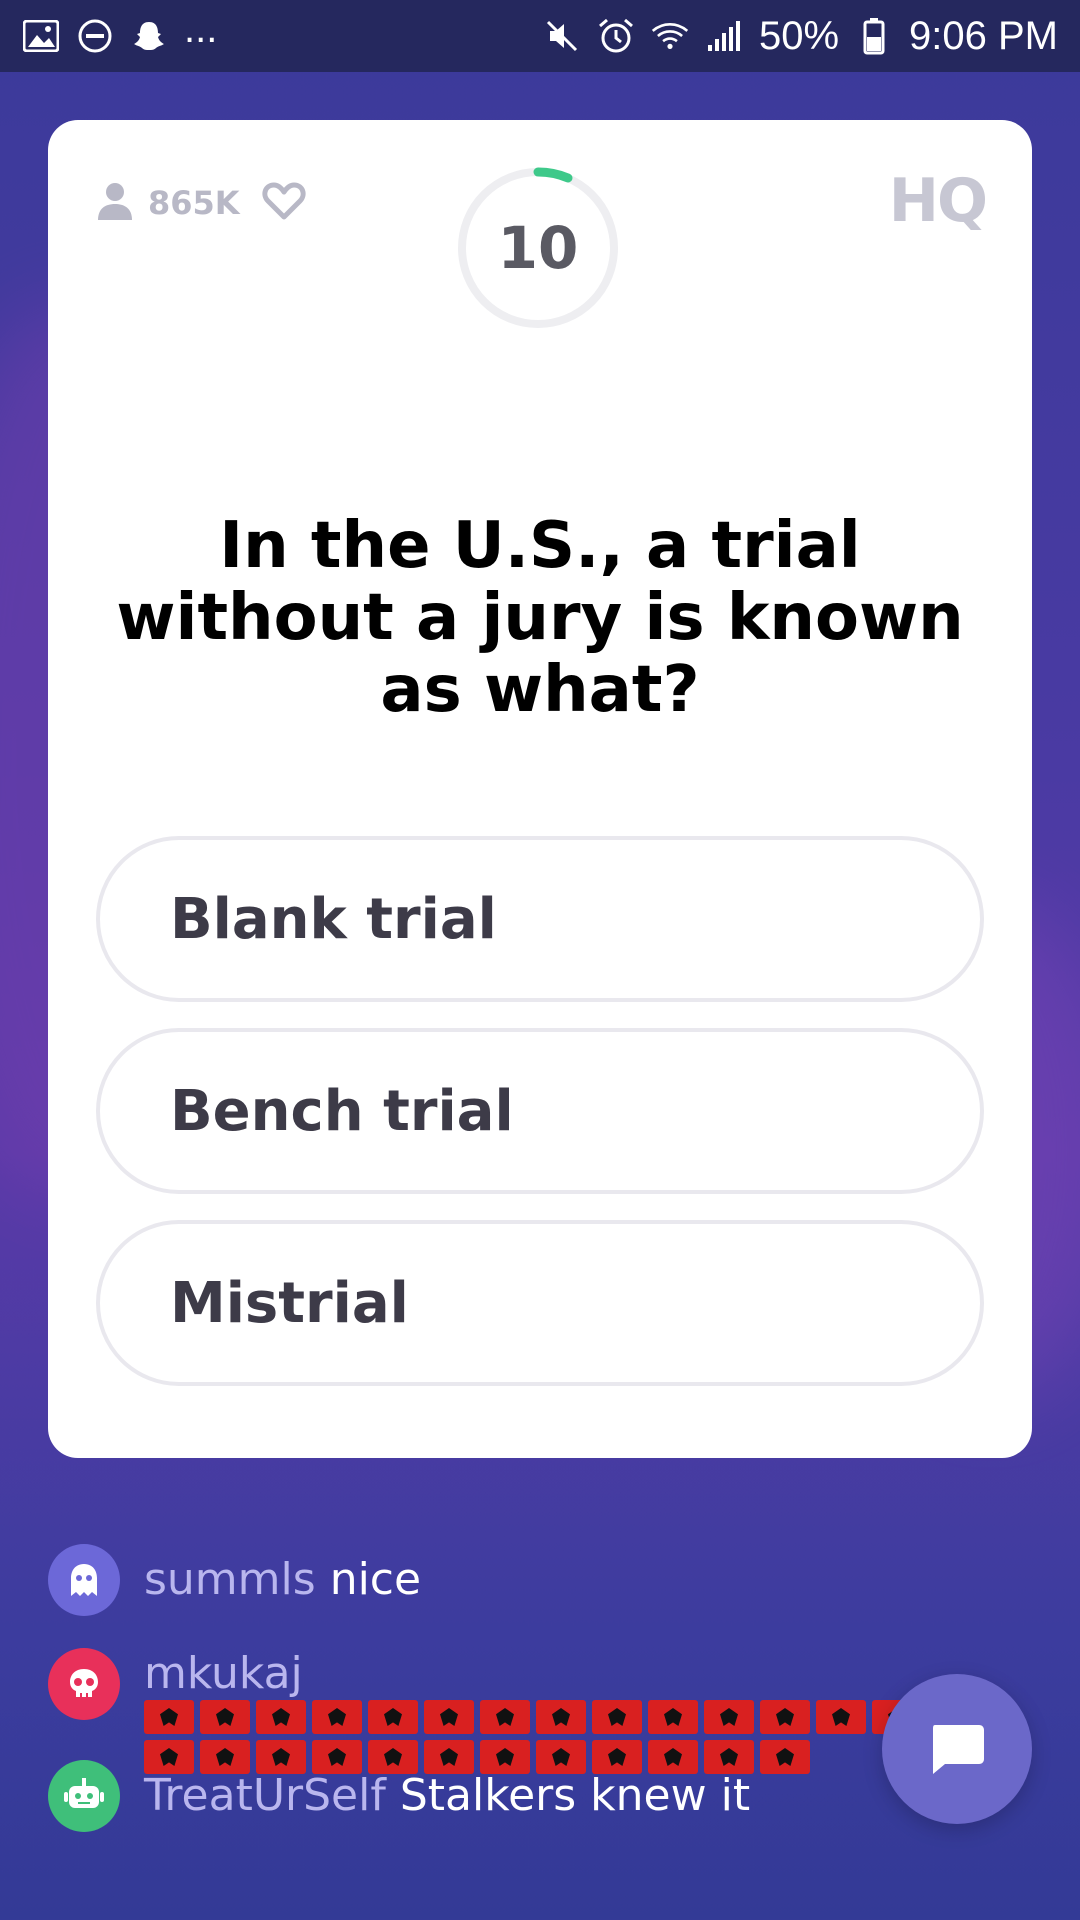  Describe the element at coordinates (799, 35) in the screenshot. I see `battery-percent: 50%` at that location.